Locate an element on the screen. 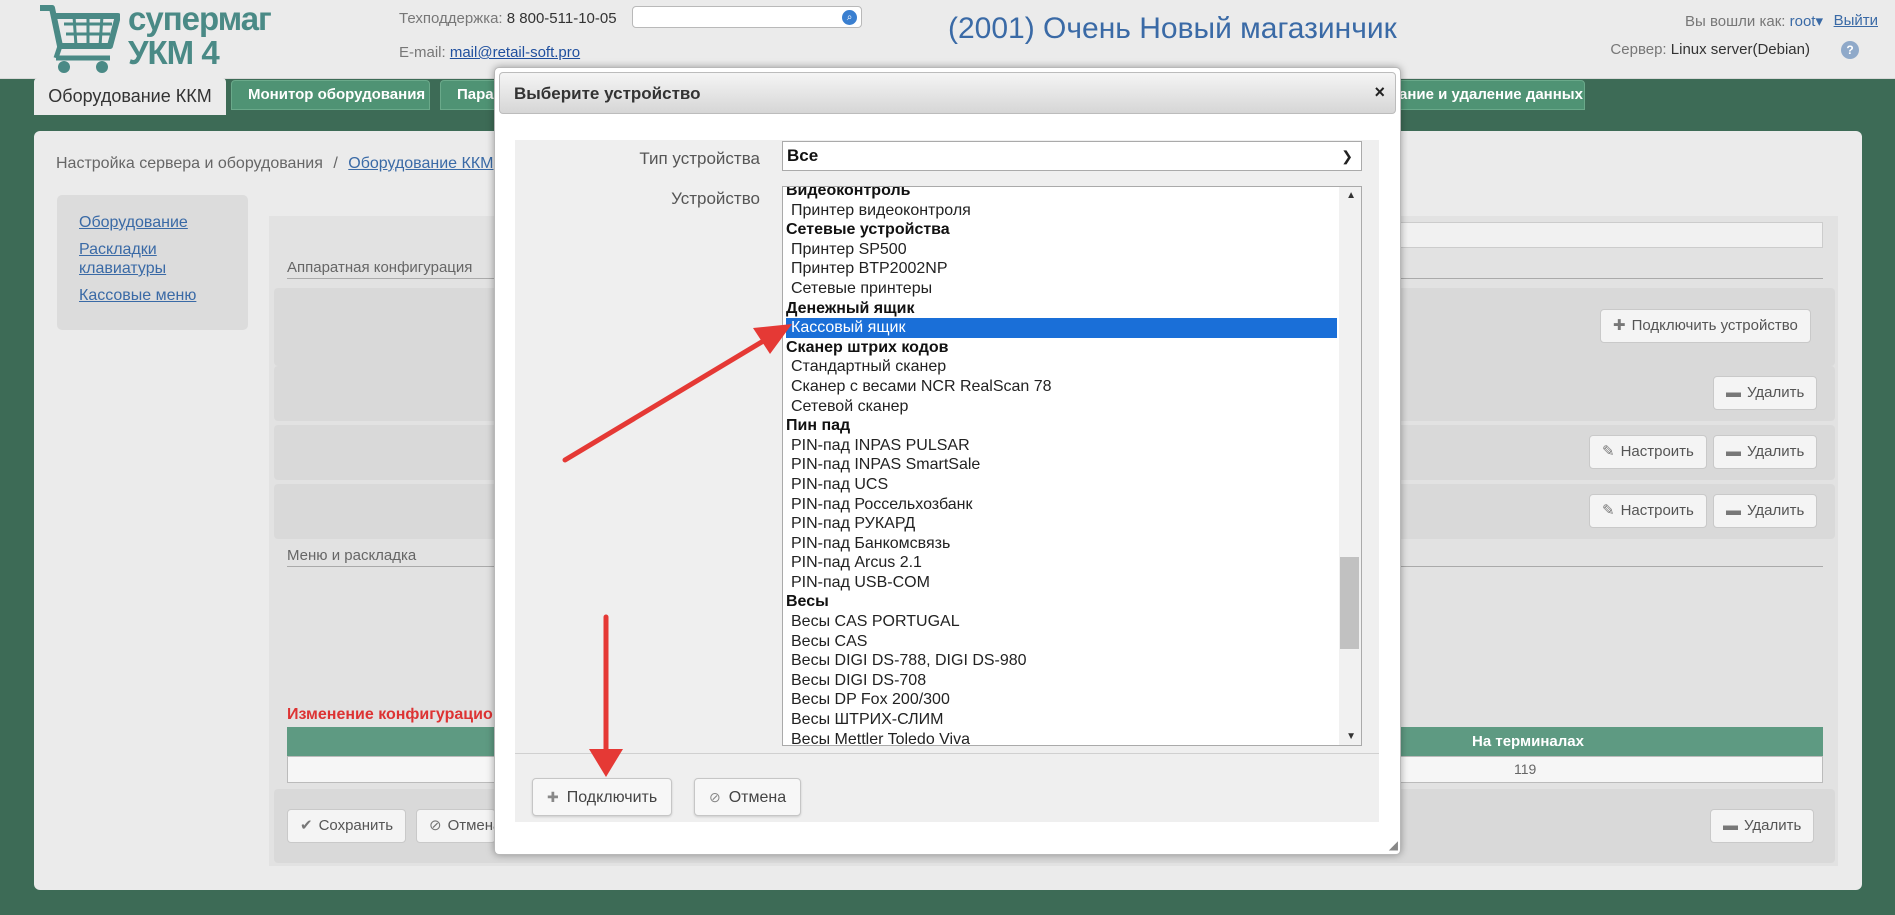 Image resolution: width=1895 pixels, height=915 pixels. device-option: PIN-пад INPAS PULSAR is located at coordinates (1060, 446).